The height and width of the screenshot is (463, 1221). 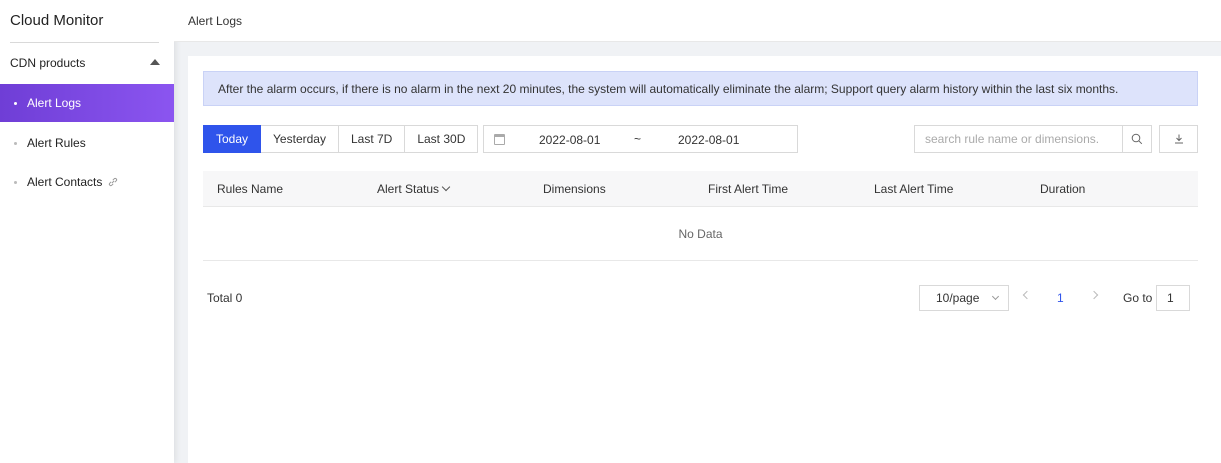 I want to click on column-last-alert-time: Last Alert Time, so click(x=914, y=189).